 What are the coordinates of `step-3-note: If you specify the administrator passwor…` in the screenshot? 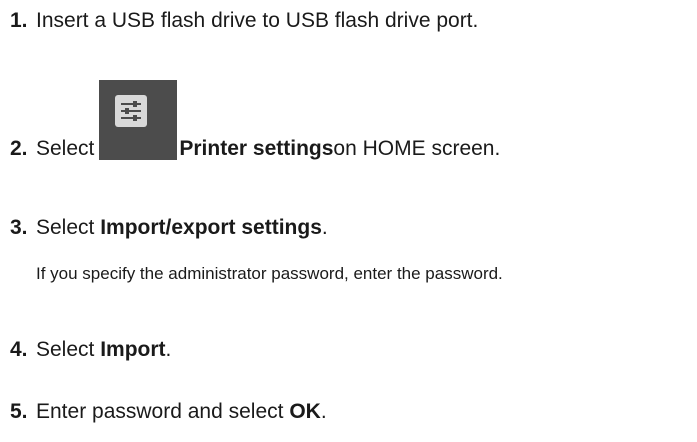 It's located at (269, 273).